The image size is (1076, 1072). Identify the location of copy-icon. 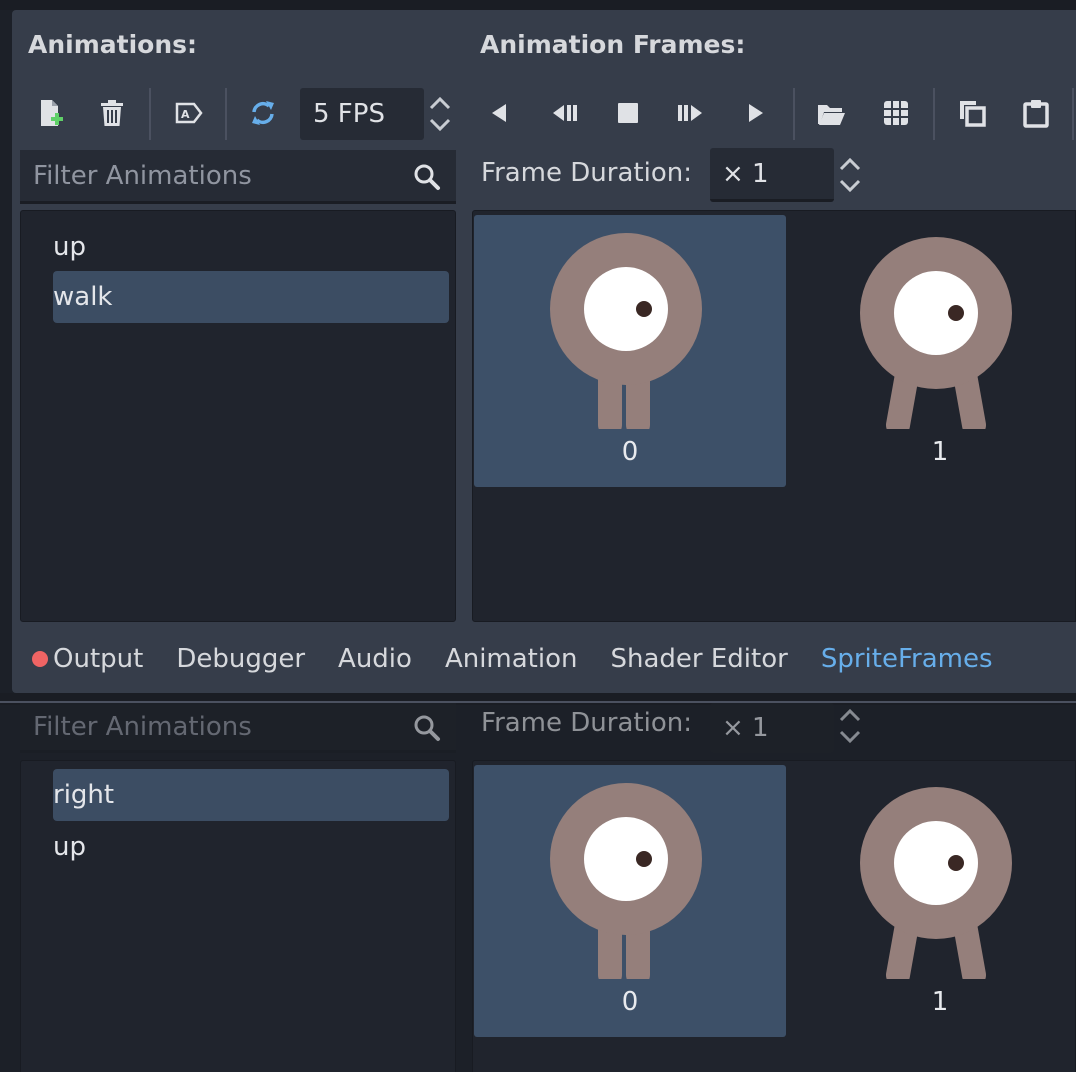
(973, 114).